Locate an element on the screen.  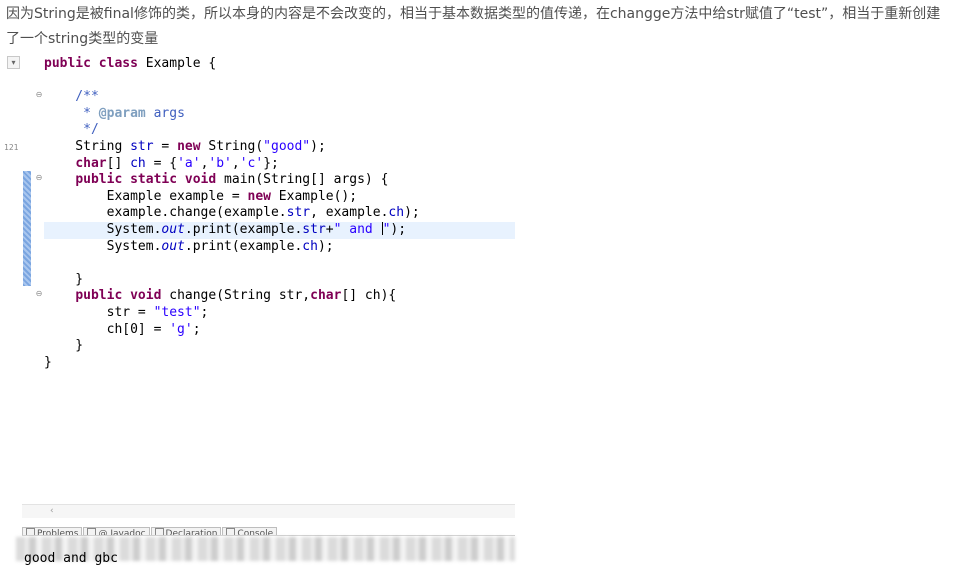
code-line: str = "test"; is located at coordinates (279, 313).